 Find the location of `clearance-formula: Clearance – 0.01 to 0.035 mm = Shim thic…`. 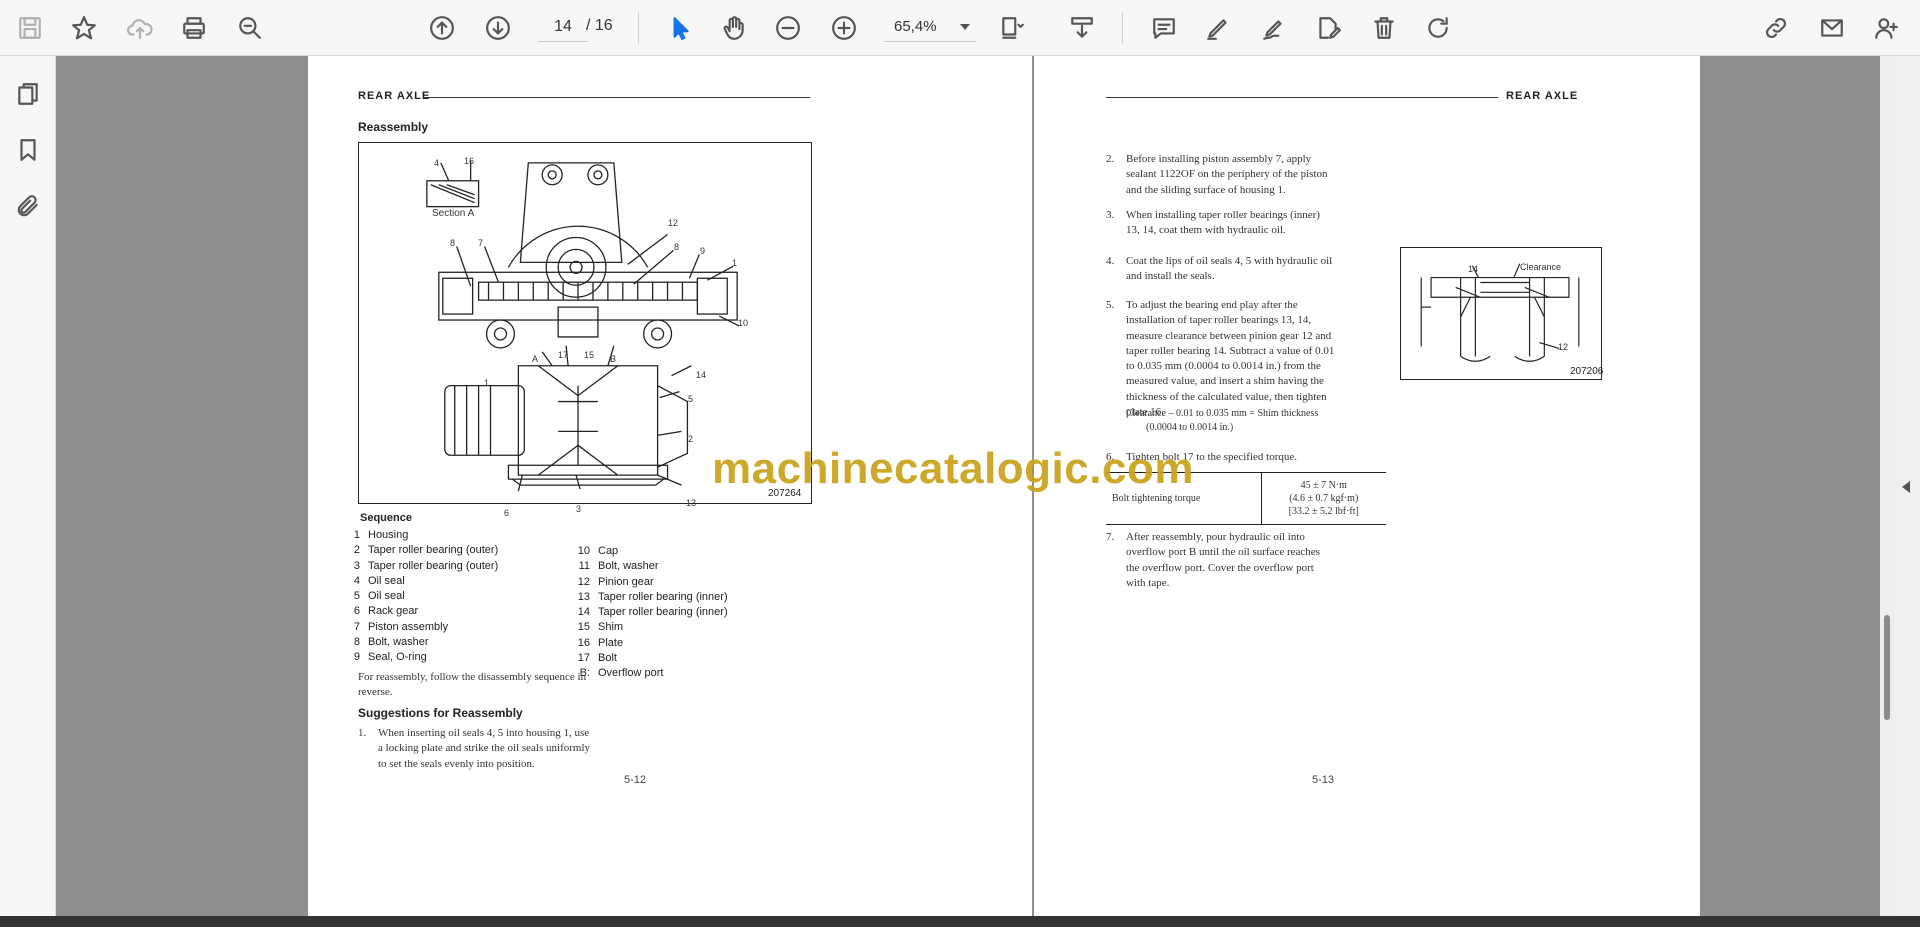

clearance-formula: Clearance – 0.01 to 0.035 mm = Shim thic… is located at coordinates (1222, 413).